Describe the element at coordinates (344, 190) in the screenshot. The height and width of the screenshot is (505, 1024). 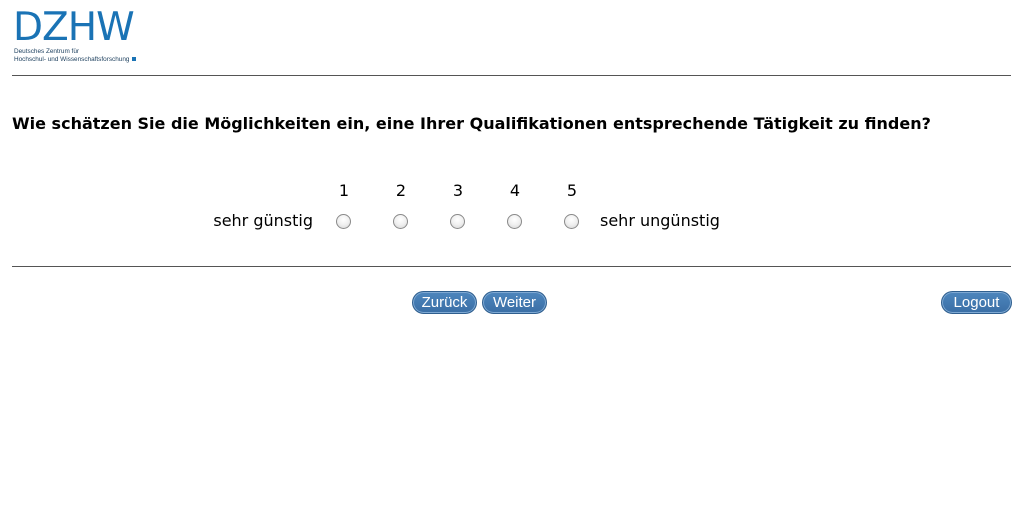
I see `scale-label-1: 1` at that location.